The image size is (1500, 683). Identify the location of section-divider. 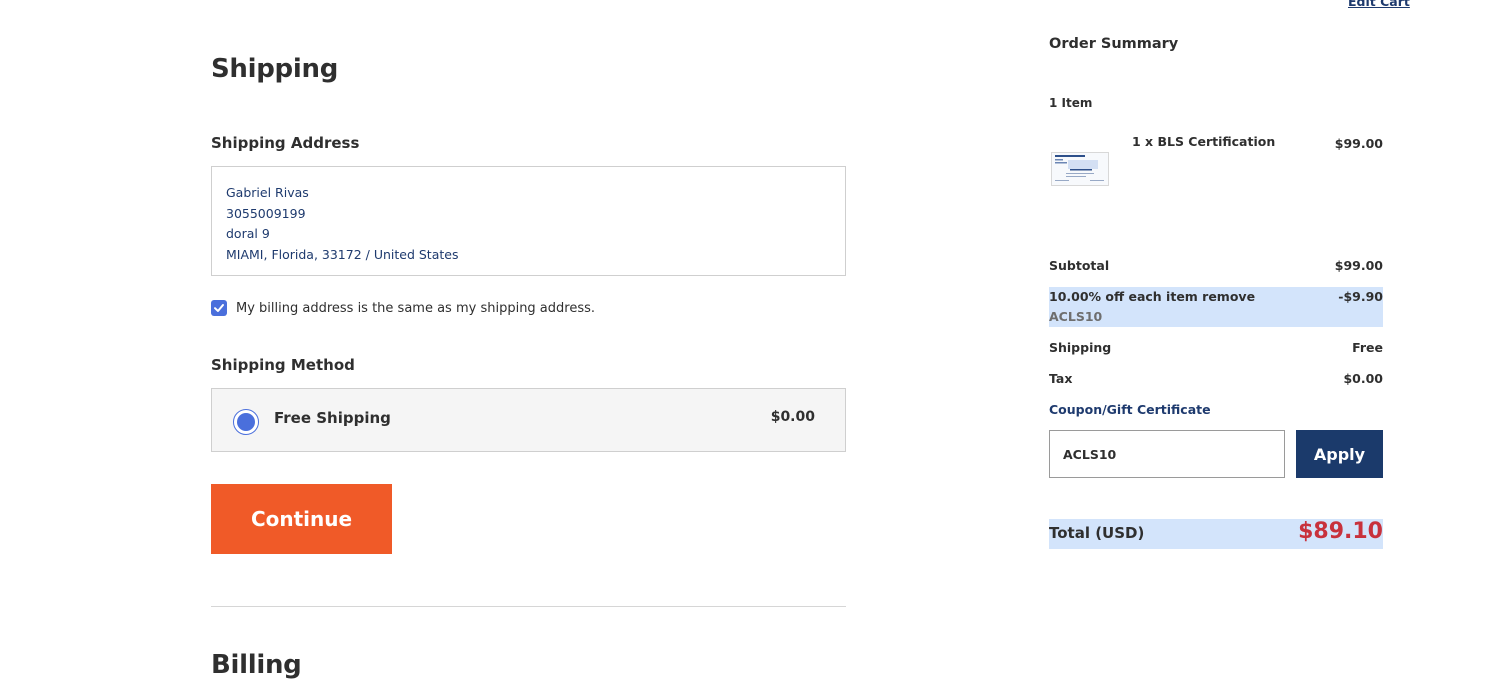
(528, 606).